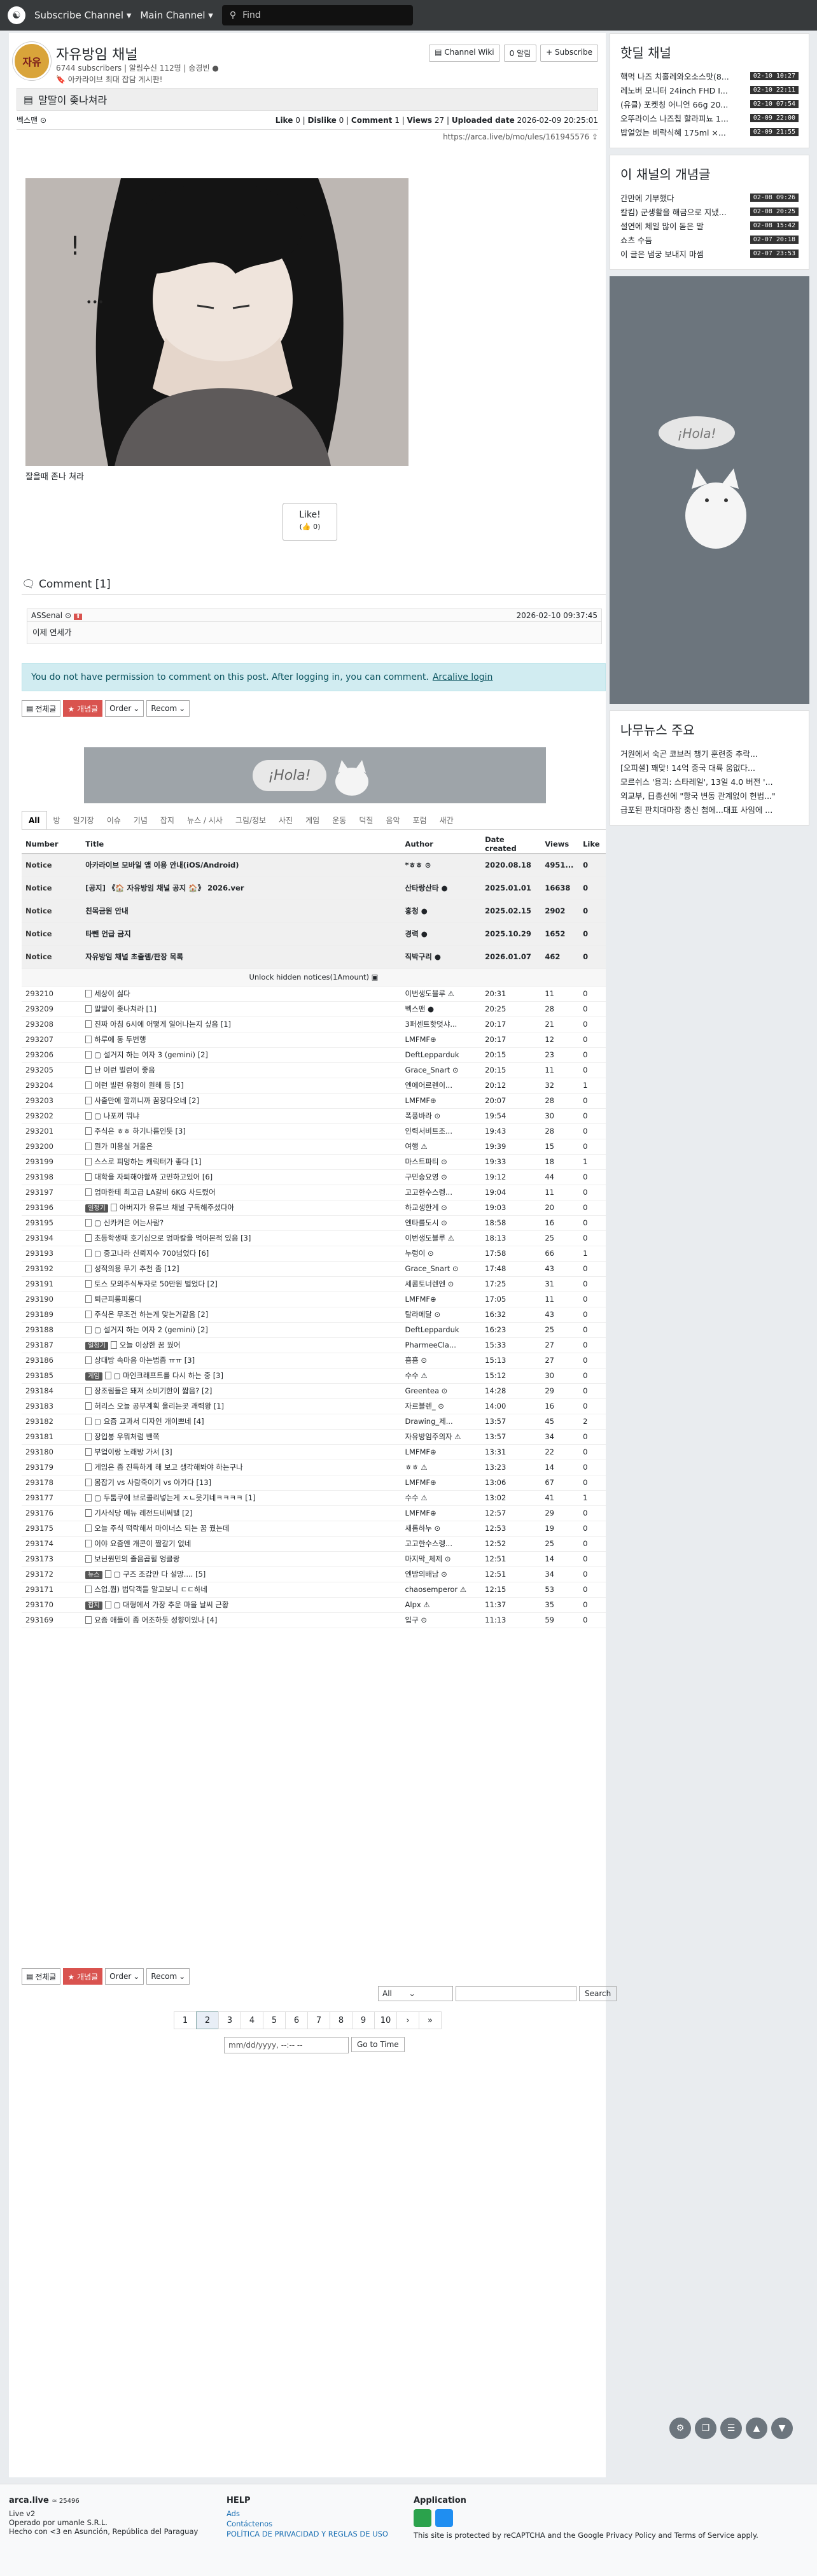 The image size is (817, 2576). Describe the element at coordinates (422, 2518) in the screenshot. I see `google-play-icon` at that location.